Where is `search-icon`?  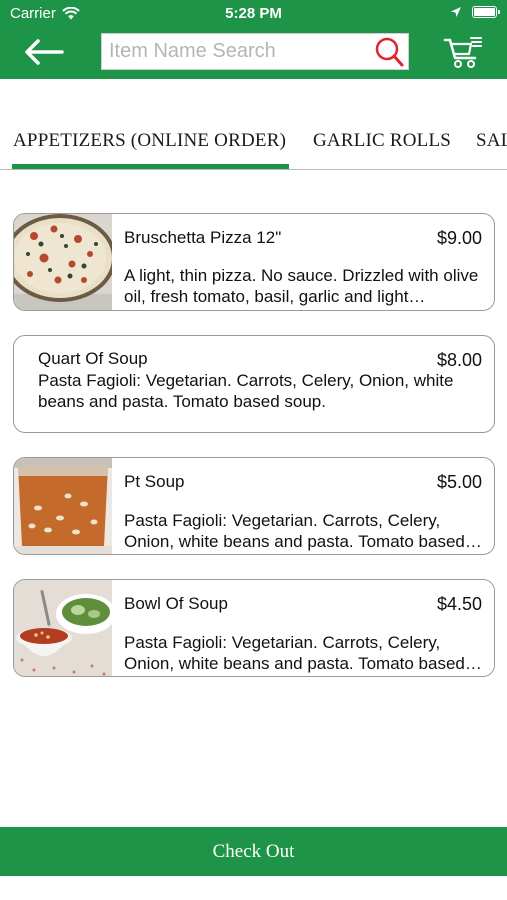
search-icon is located at coordinates (389, 52).